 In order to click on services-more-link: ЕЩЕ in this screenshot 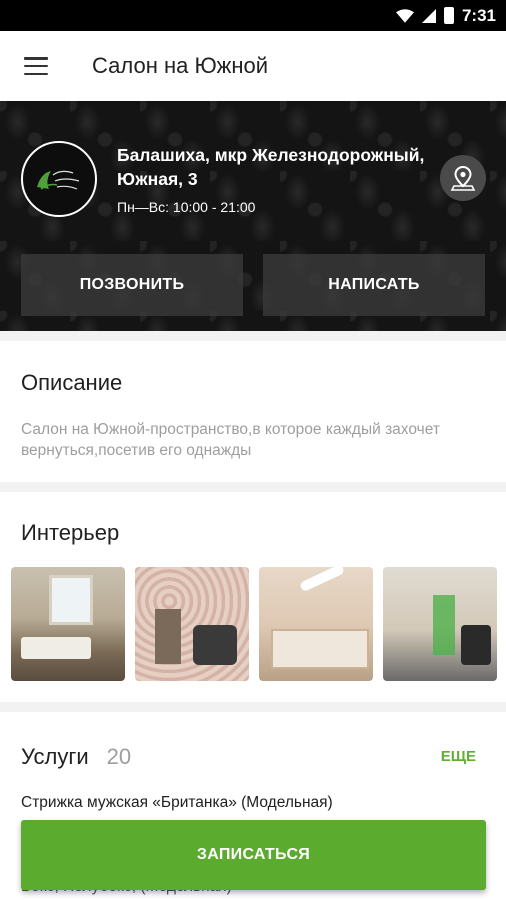, I will do `click(458, 756)`.